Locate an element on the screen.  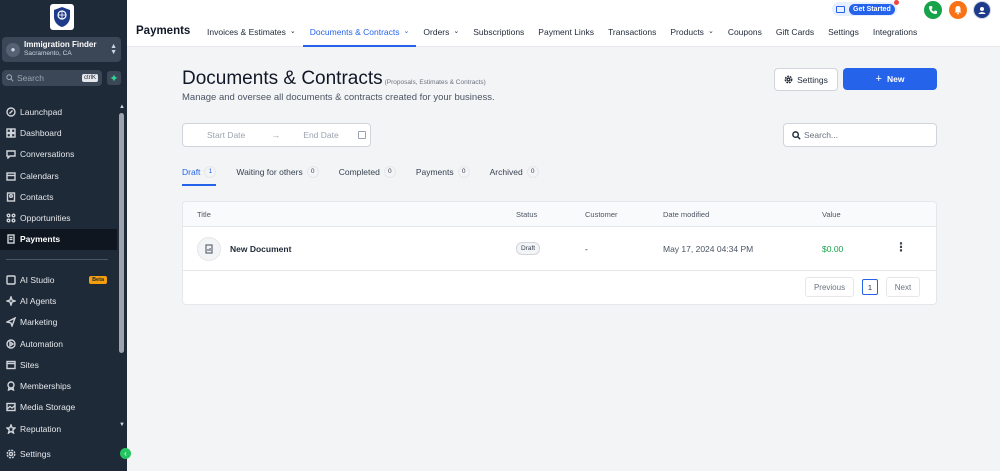
sidebar-item-reputation: Reputation is located at coordinates (58, 428).